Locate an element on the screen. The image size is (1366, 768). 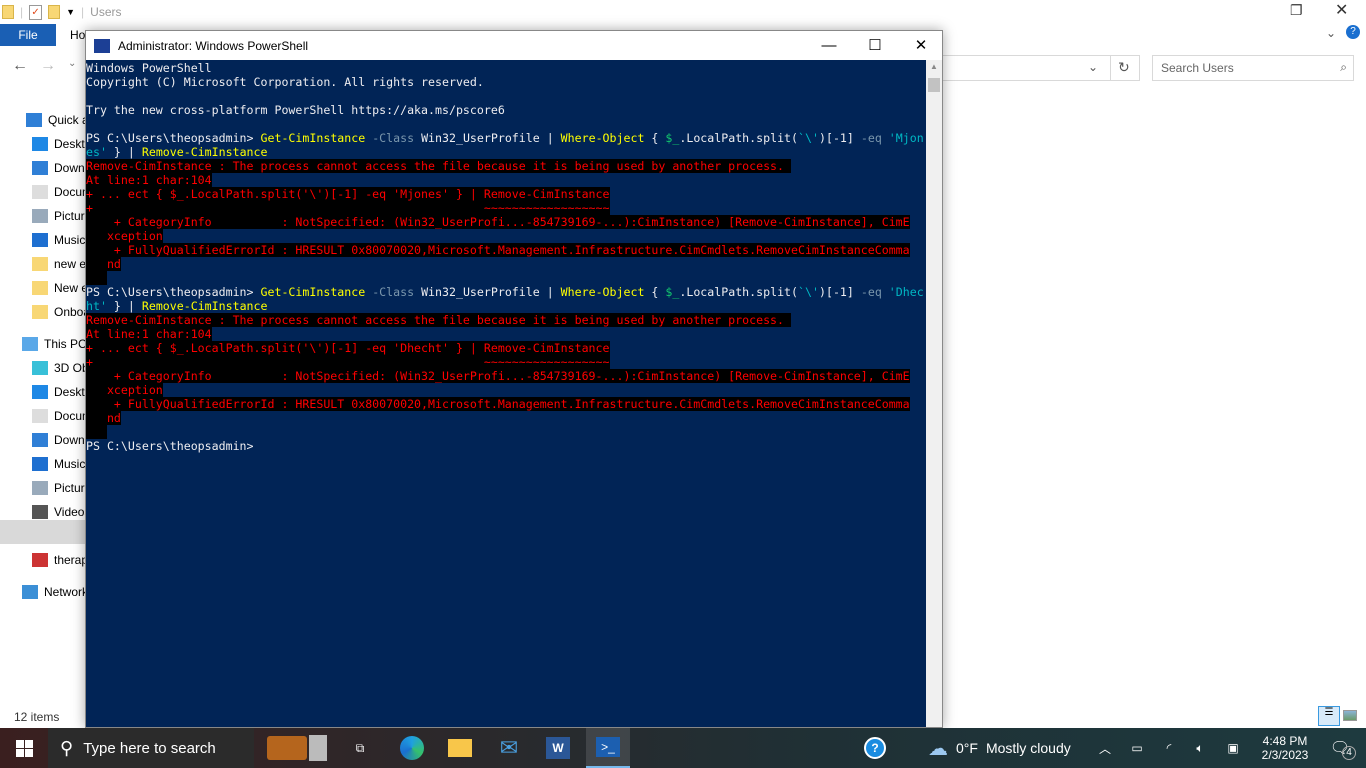
word-icon: W is located at coordinates (558, 748).